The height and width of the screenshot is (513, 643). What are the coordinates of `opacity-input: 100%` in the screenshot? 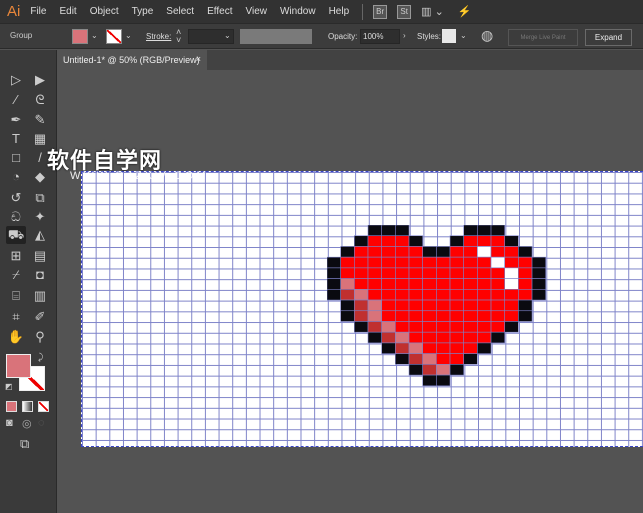 It's located at (380, 36).